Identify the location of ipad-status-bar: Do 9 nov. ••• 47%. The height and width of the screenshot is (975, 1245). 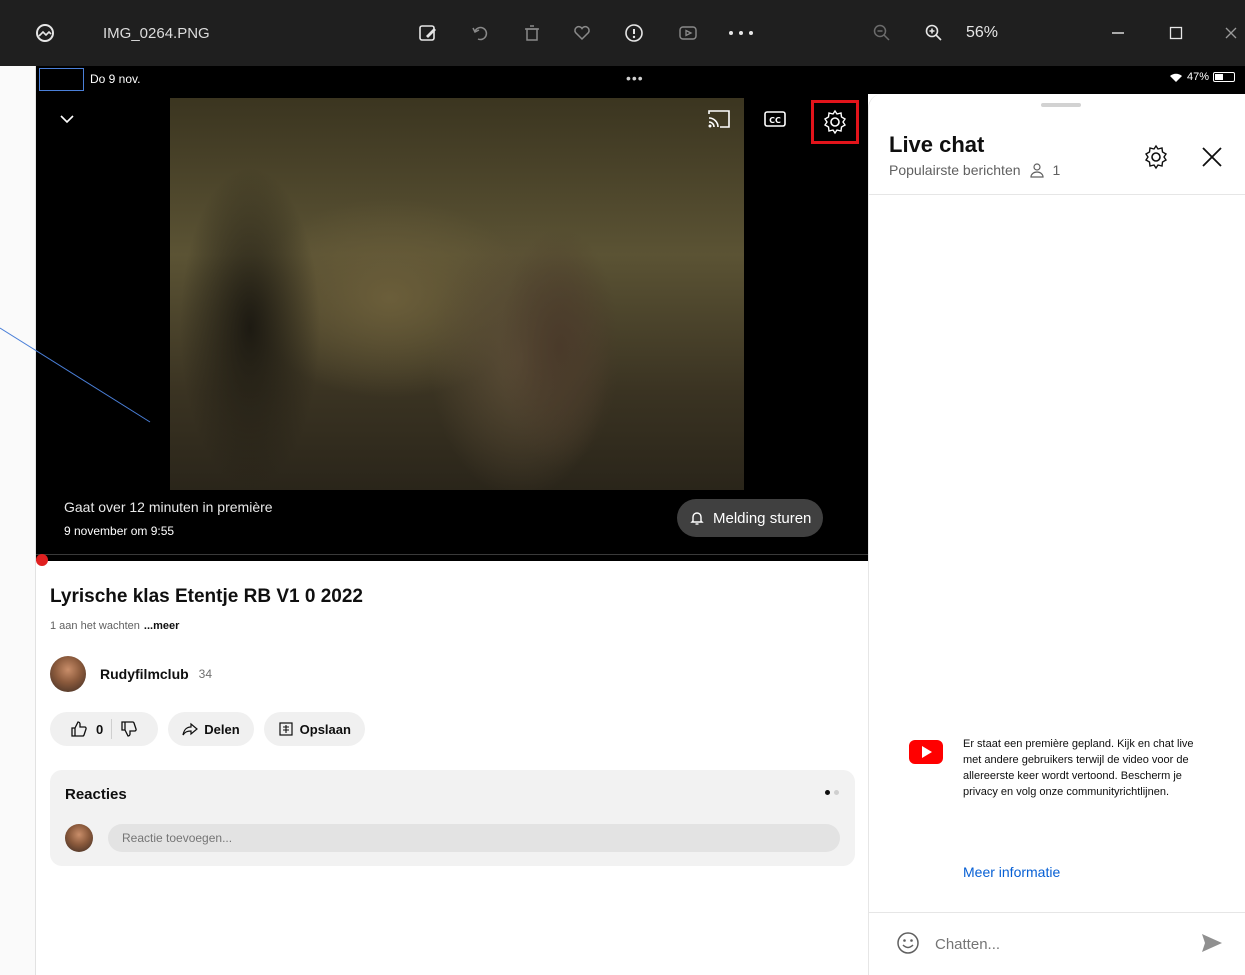
(640, 80).